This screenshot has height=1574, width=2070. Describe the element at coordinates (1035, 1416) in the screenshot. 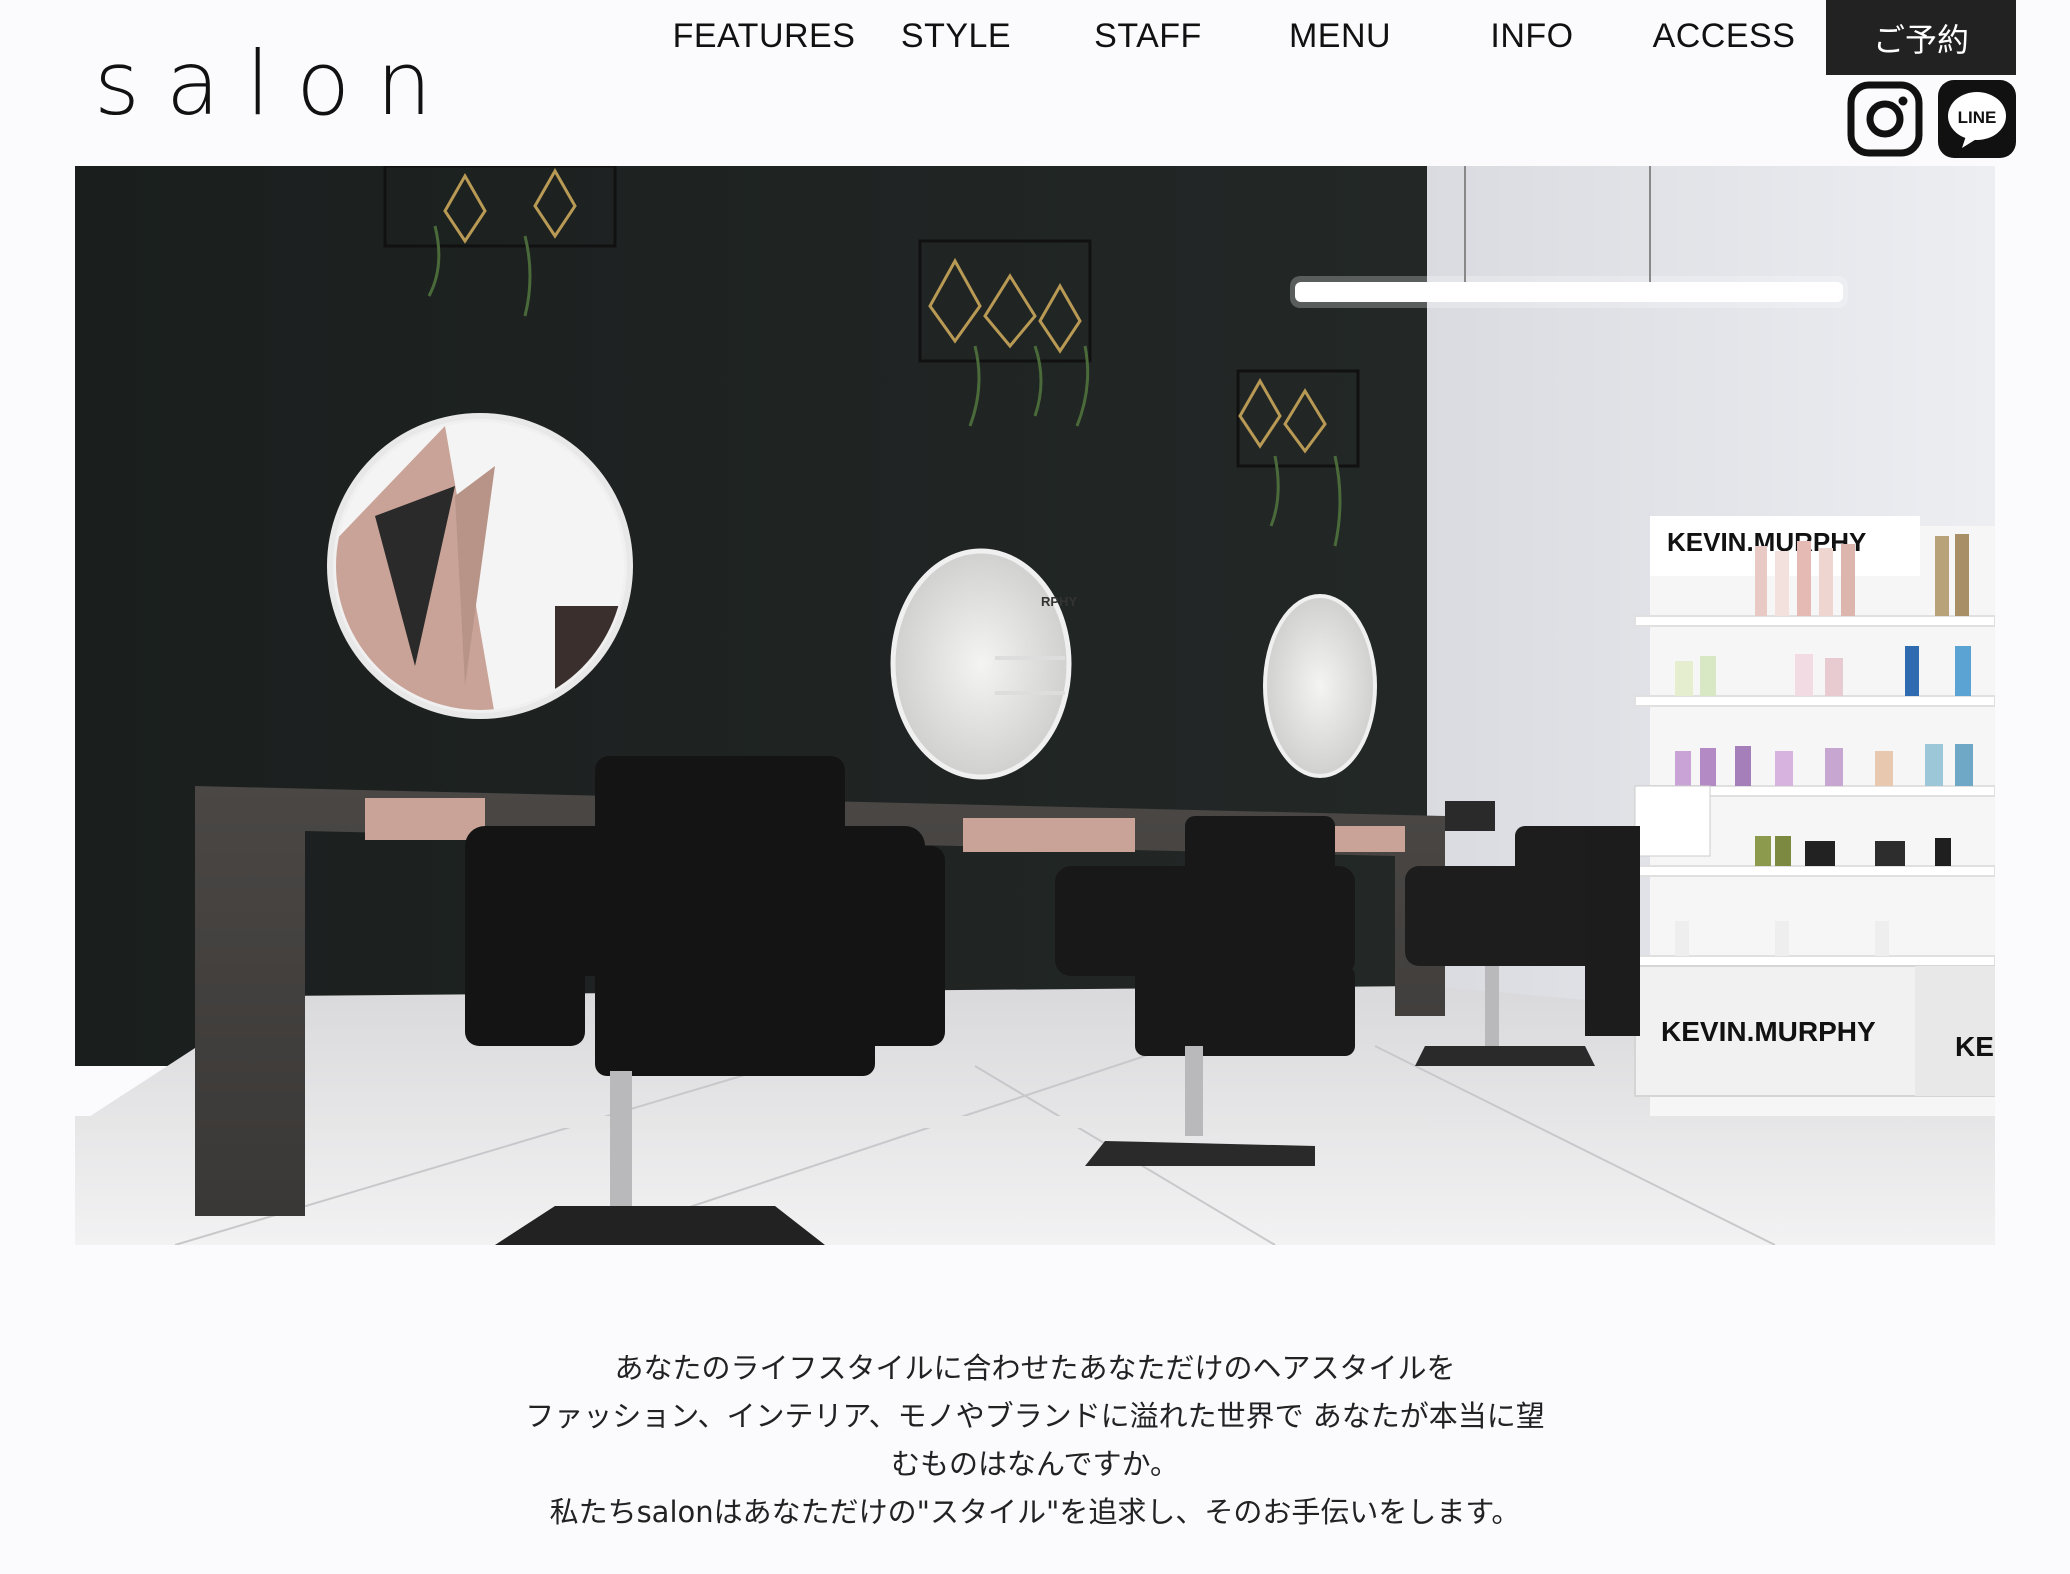

I see `intro-line-2: ファッション、インテリア、モノやブランドに溢れた世界で あなたが本当に望` at that location.